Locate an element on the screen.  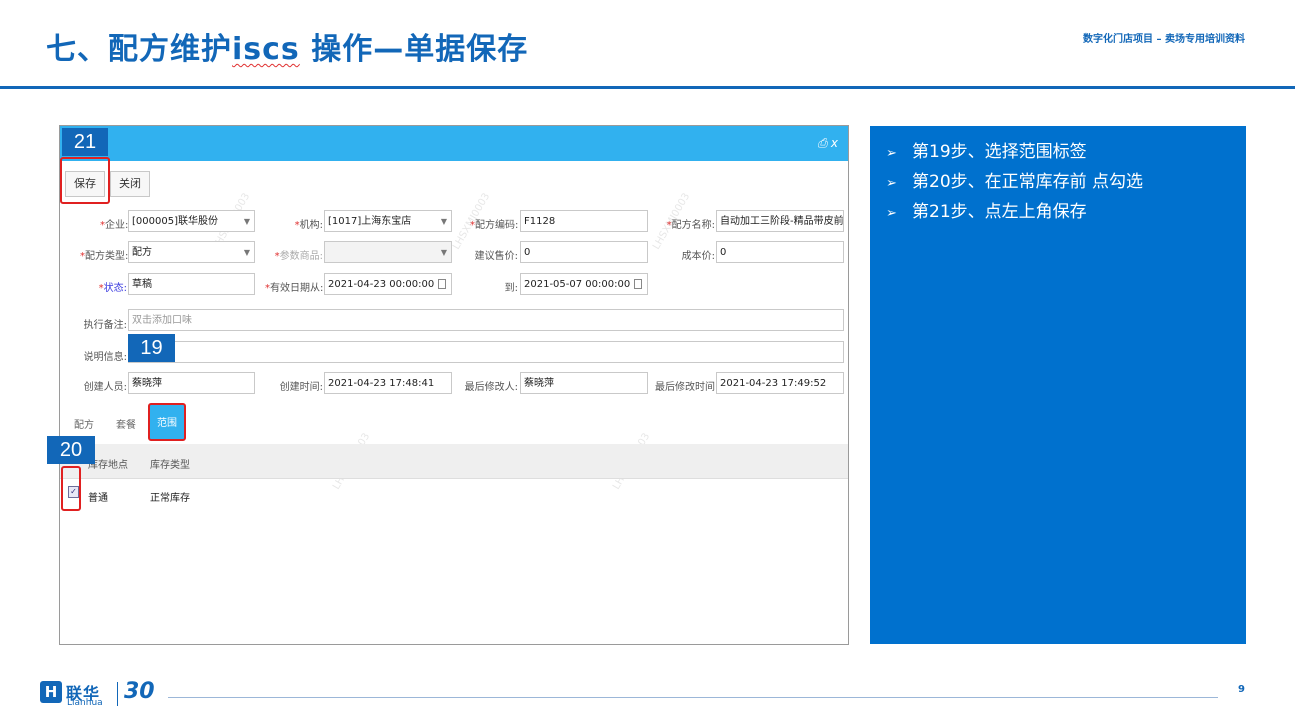
footer-divider is located at coordinates (693, 697).